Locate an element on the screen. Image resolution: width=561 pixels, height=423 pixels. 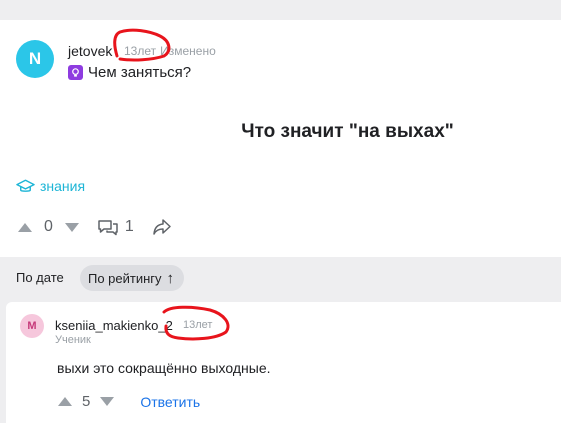
upvote-button is located at coordinates (25, 227).